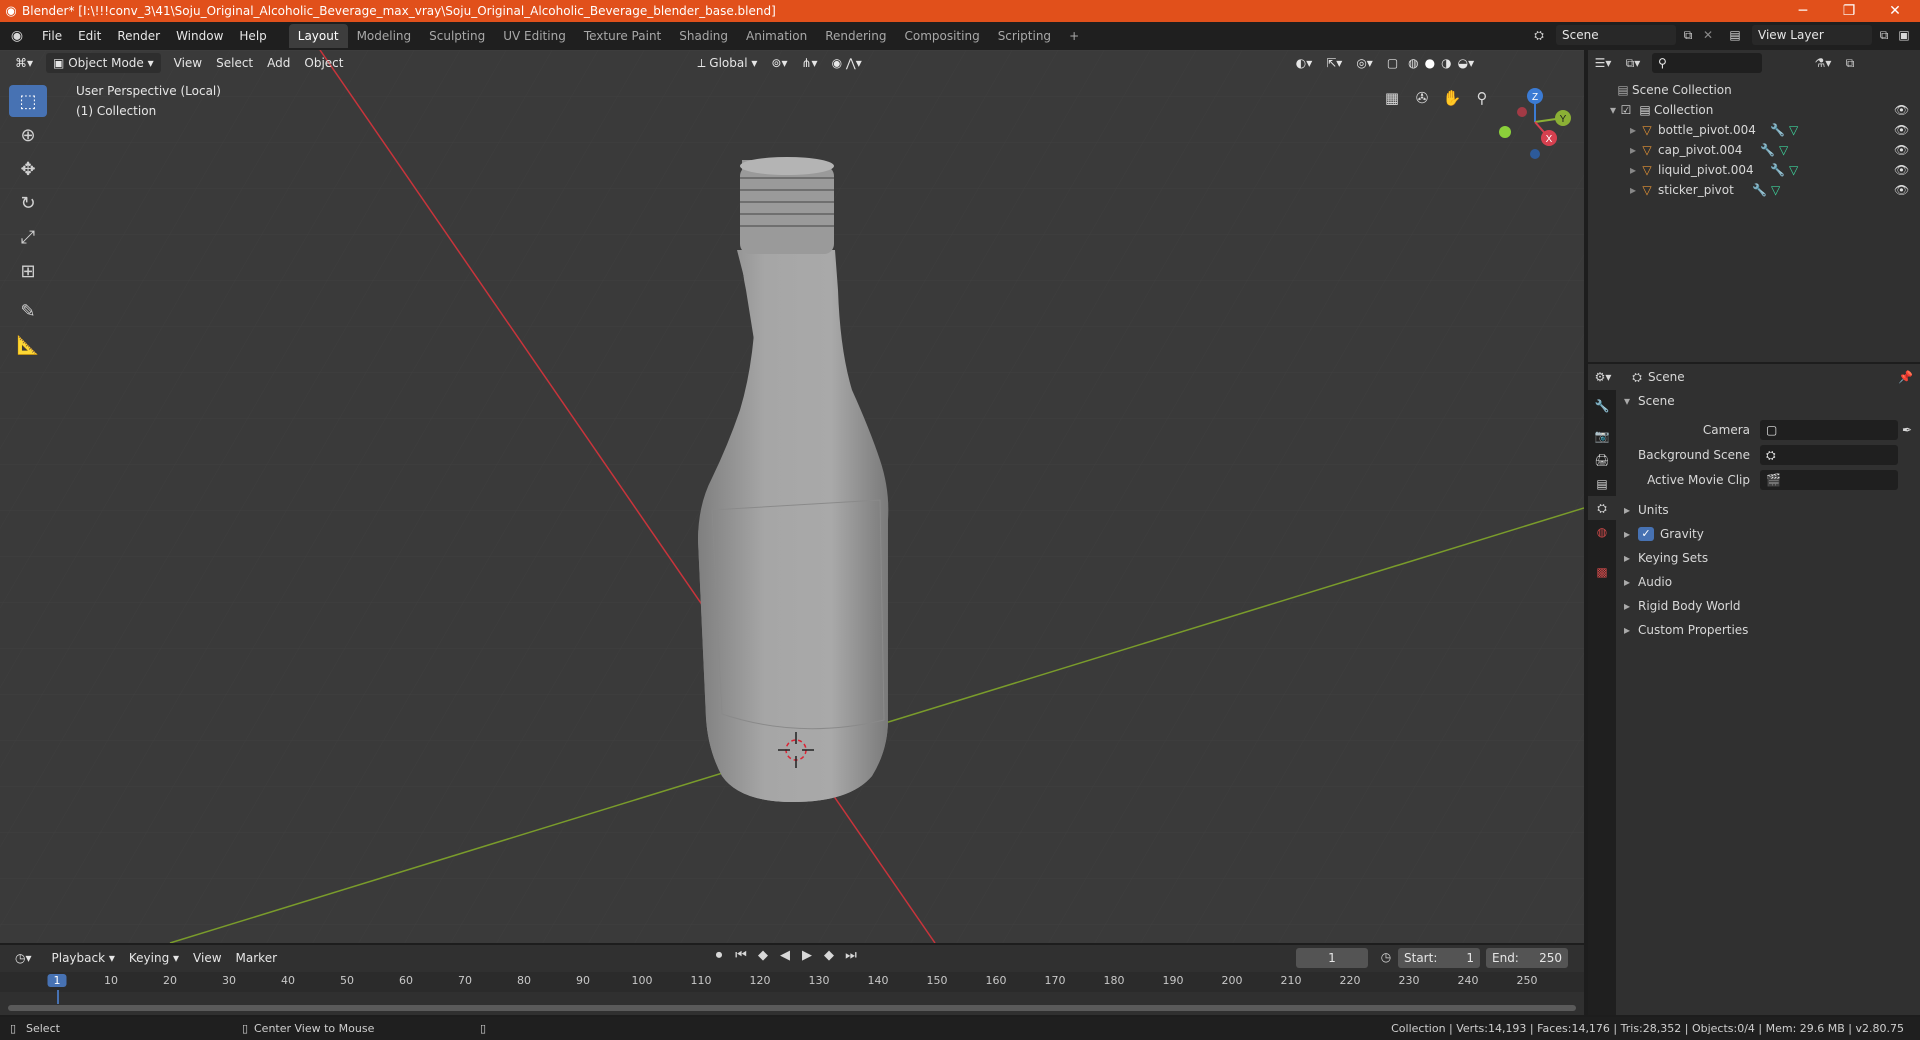 This screenshot has height=1040, width=1920. Describe the element at coordinates (1769, 630) in the screenshot. I see `panel-custom-properties: ▸ Custom Properties` at that location.